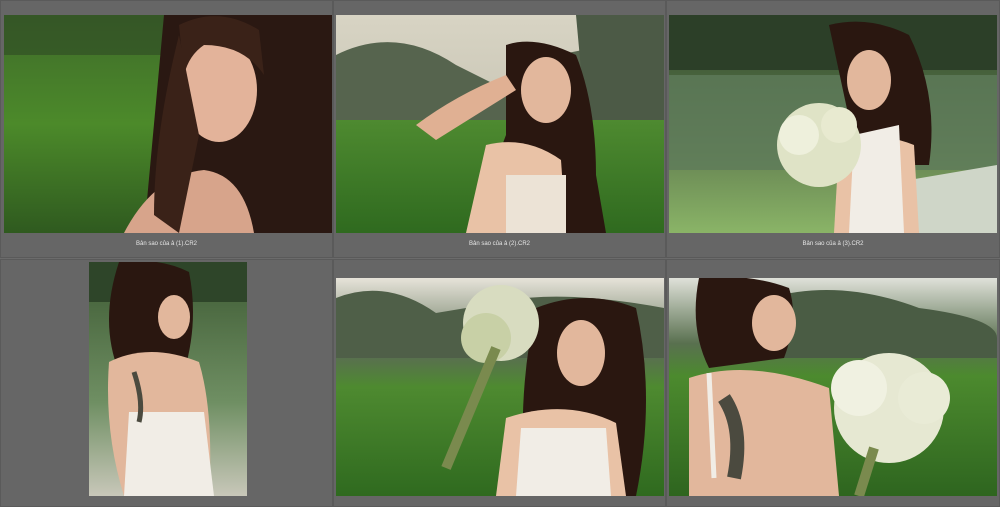 The height and width of the screenshot is (507, 1000). What do you see at coordinates (166, 244) in the screenshot?
I see `thumbnail-caption-1: Bản sao của ả (1).CR2` at bounding box center [166, 244].